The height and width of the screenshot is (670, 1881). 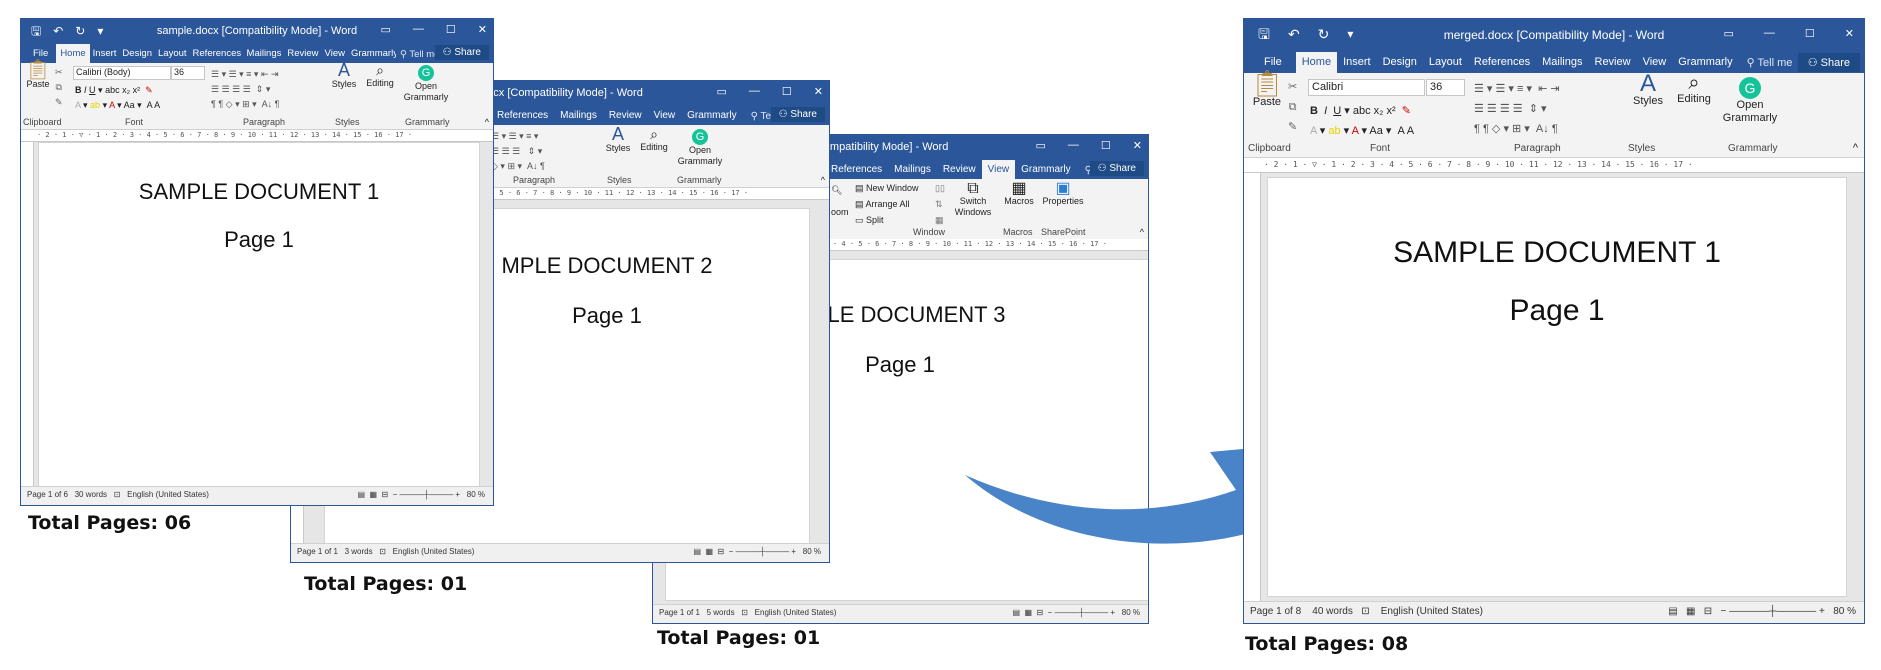 What do you see at coordinates (679, 612) in the screenshot?
I see `page-count: Page 1 of 1` at bounding box center [679, 612].